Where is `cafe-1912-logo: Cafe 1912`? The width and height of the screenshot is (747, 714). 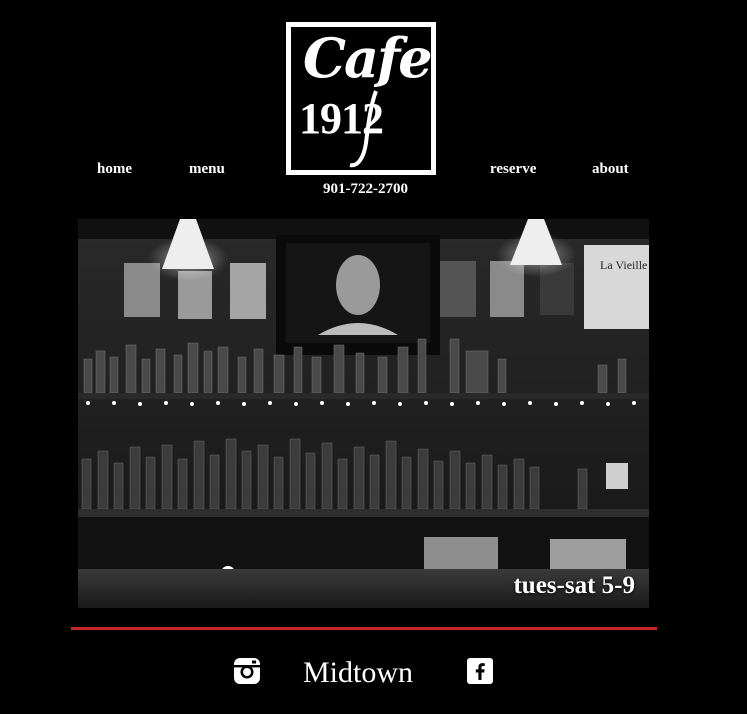 cafe-1912-logo: Cafe 1912 is located at coordinates (361, 98).